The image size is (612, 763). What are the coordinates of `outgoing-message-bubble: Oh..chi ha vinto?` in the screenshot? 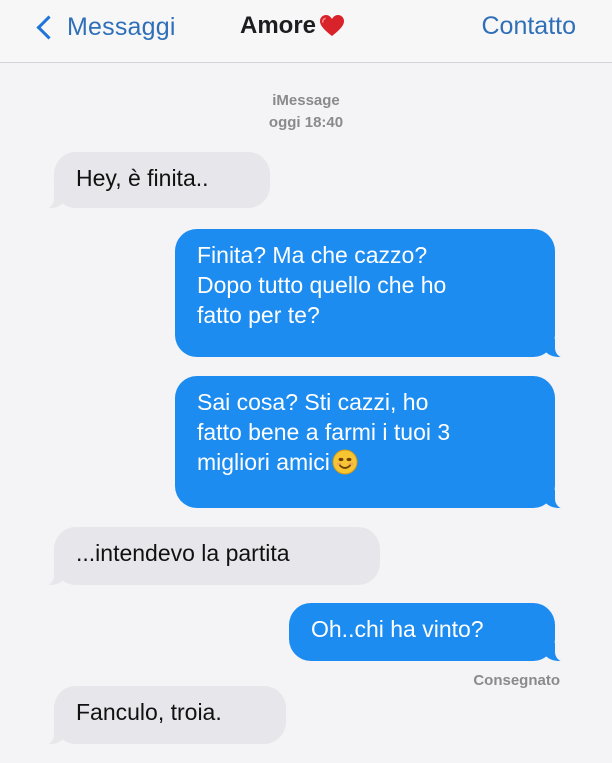 It's located at (428, 632).